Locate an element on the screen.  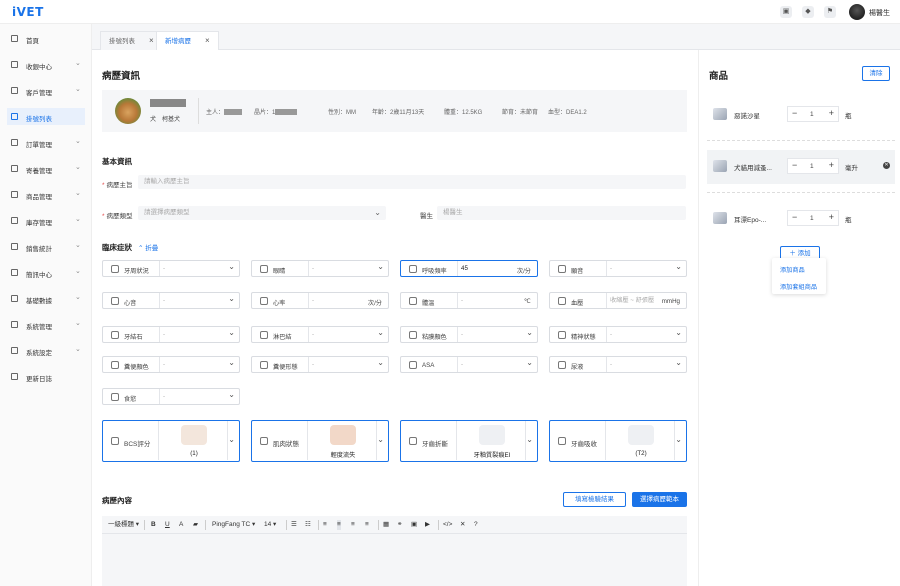
sidebar-item: 首頁 is located at coordinates (46, 38).